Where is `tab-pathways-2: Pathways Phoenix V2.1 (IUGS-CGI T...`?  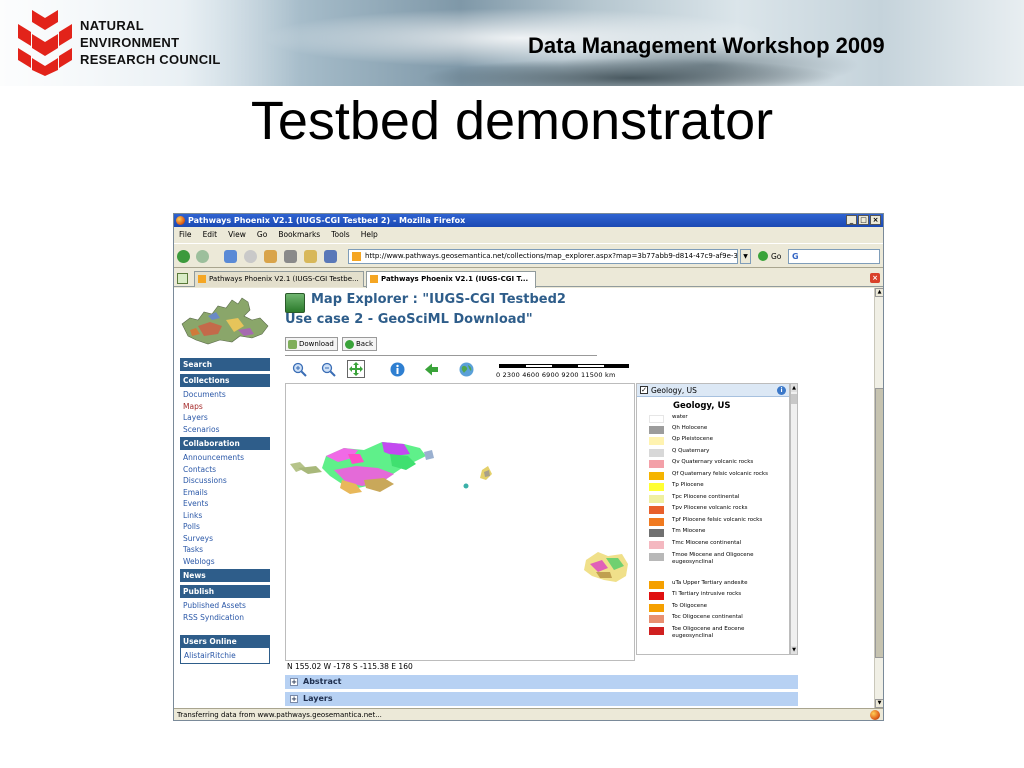 tab-pathways-2: Pathways Phoenix V2.1 (IUGS-CGI T... is located at coordinates (451, 279).